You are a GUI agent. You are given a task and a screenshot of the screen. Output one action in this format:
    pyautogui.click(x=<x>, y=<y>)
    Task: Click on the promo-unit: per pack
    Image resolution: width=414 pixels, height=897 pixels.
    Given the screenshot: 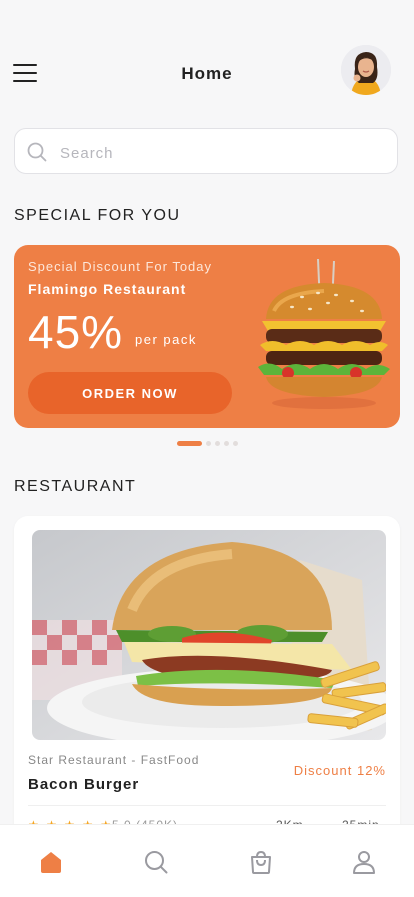 What is the action you would take?
    pyautogui.click(x=166, y=339)
    